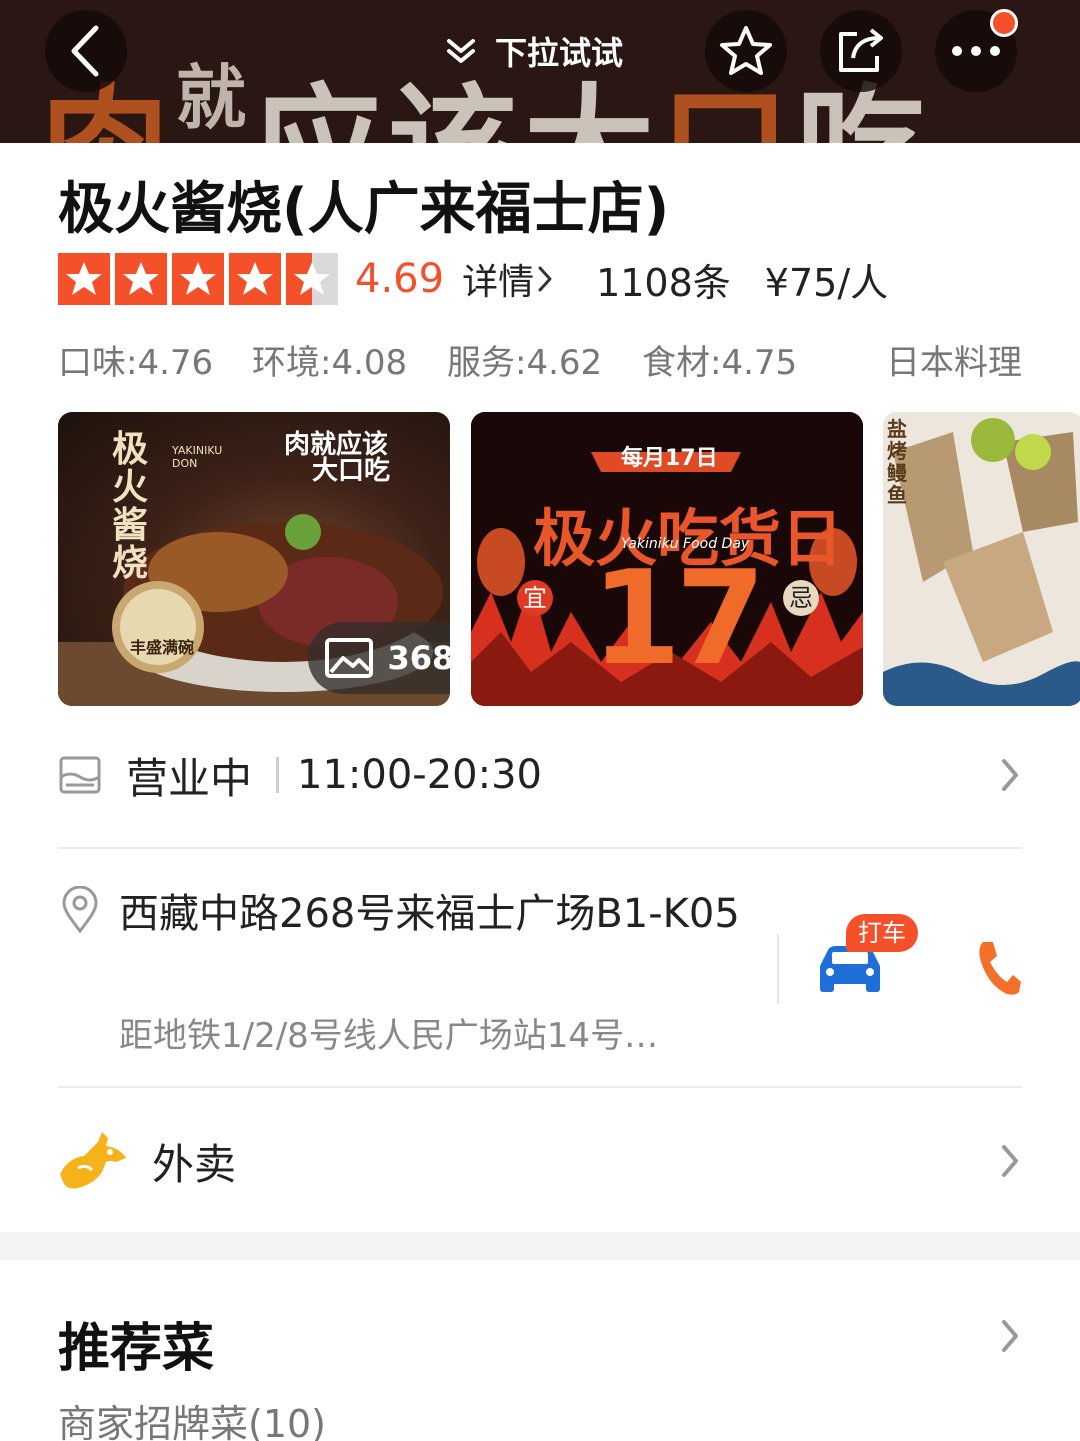 The image size is (1080, 1441). What do you see at coordinates (80, 775) in the screenshot?
I see `storefront-icon` at bounding box center [80, 775].